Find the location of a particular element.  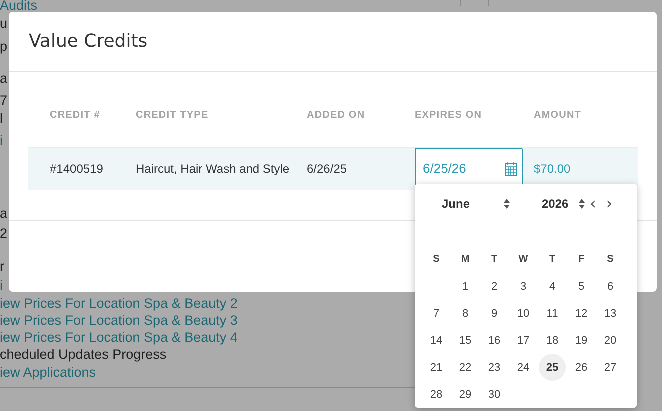

column-header: EXPIRES ON is located at coordinates (449, 116).